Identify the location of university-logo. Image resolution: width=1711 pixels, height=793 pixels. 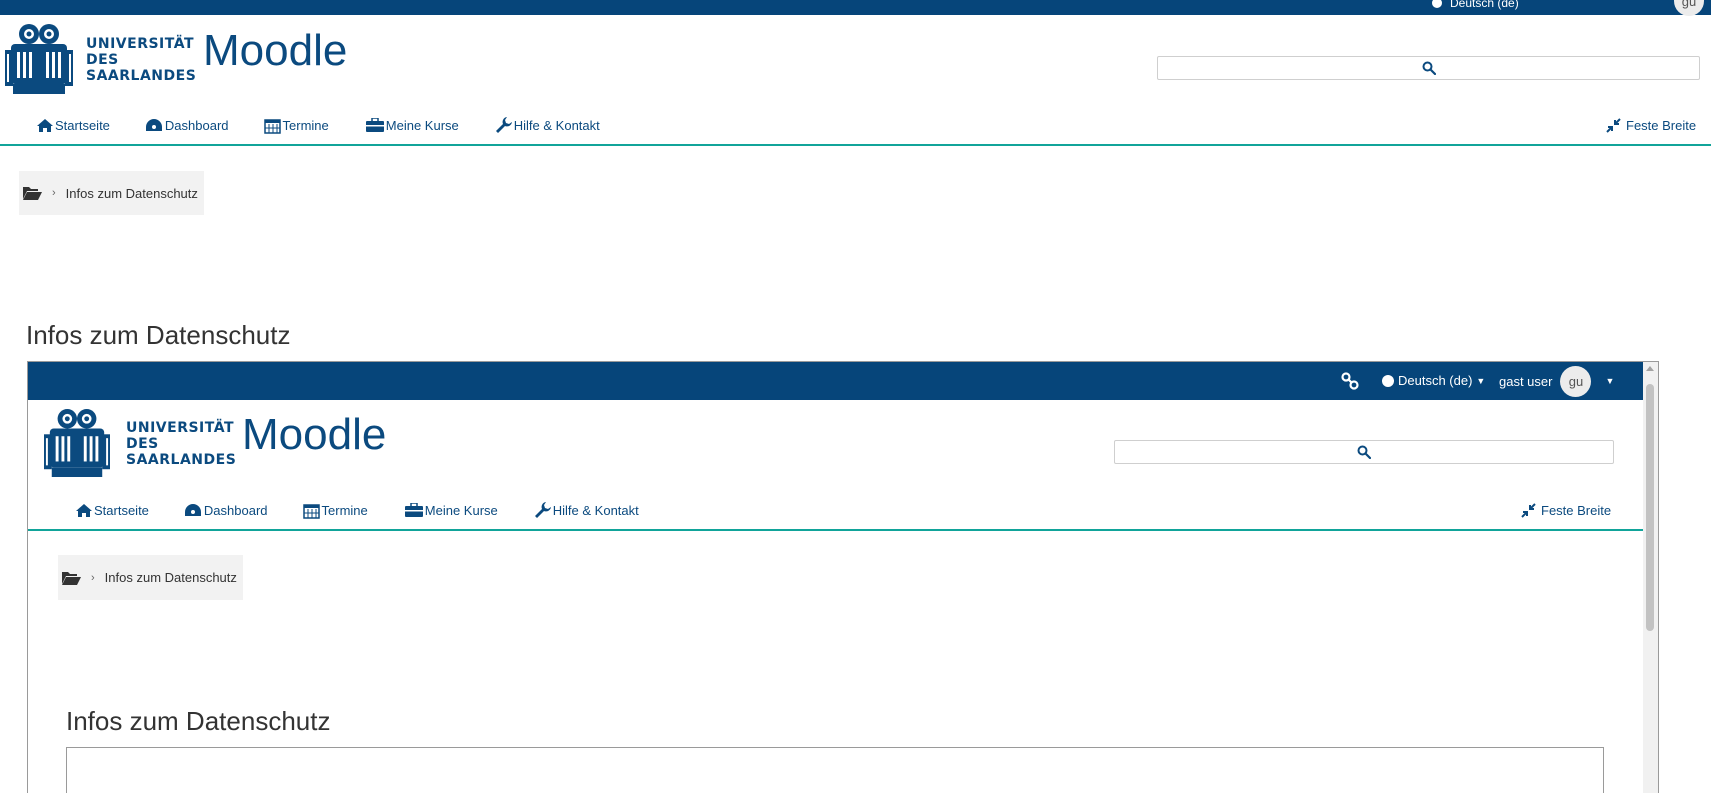
(39, 60).